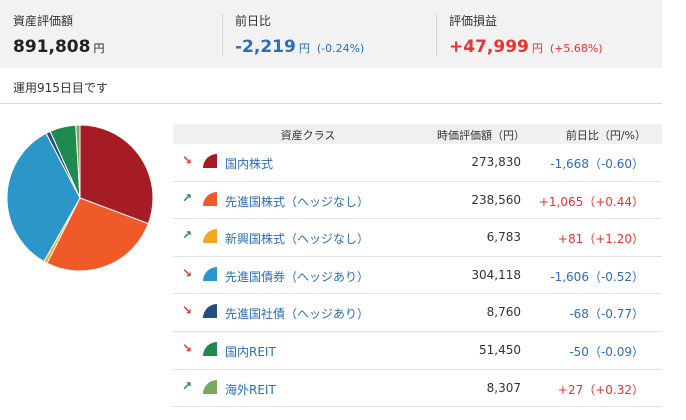 The width and height of the screenshot is (686, 420). I want to click on section-divider, so click(331, 103).